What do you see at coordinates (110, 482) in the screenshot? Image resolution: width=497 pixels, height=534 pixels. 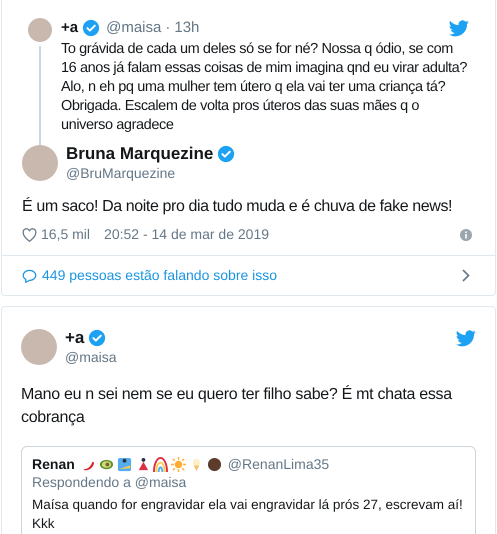 I see `replying-to: Respondendo a @maisa` at bounding box center [110, 482].